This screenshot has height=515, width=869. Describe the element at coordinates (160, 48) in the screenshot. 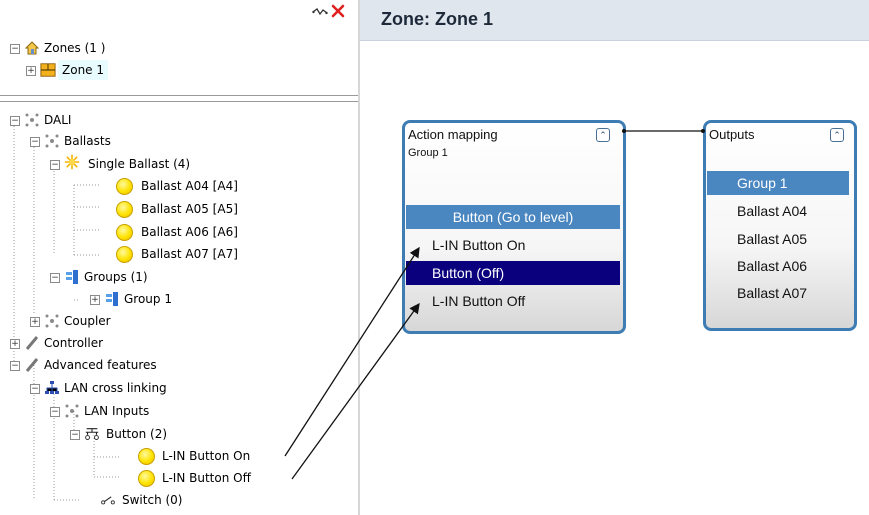

I see `tree-item-zones: − Zones (1 )` at that location.